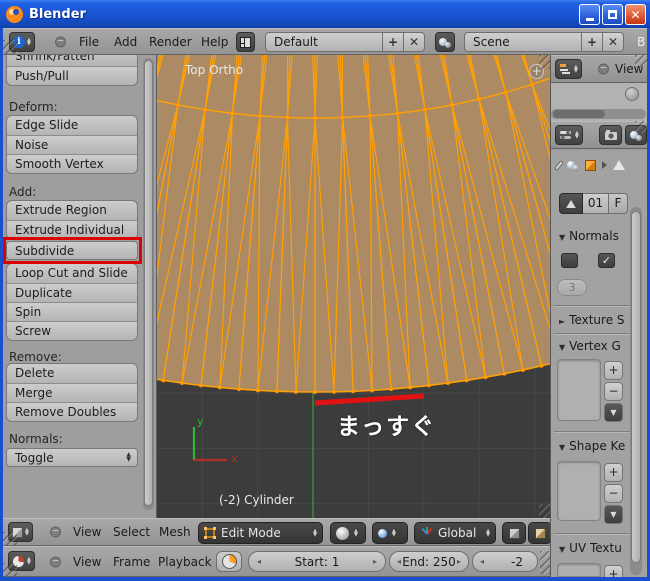  I want to click on menu-playback: Playback, so click(185, 562).